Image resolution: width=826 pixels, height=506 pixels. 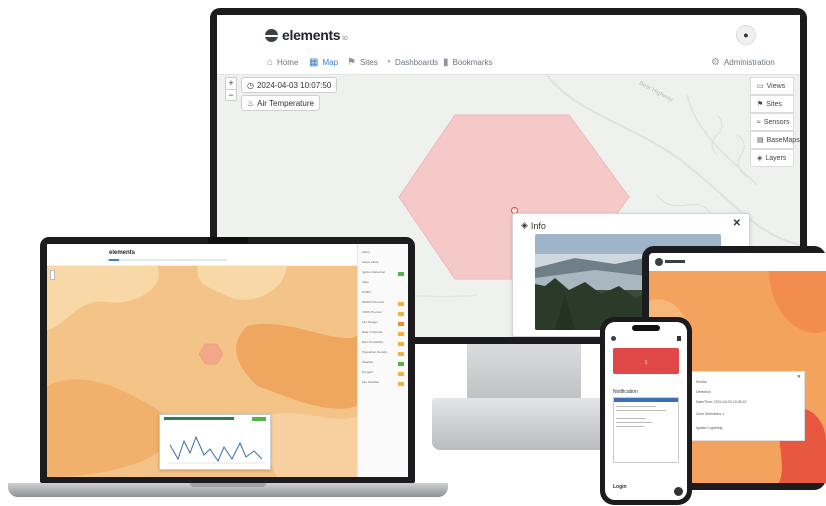 I want to click on timestamp-text: 2024-04-03 10:07:50, so click(x=294, y=85).